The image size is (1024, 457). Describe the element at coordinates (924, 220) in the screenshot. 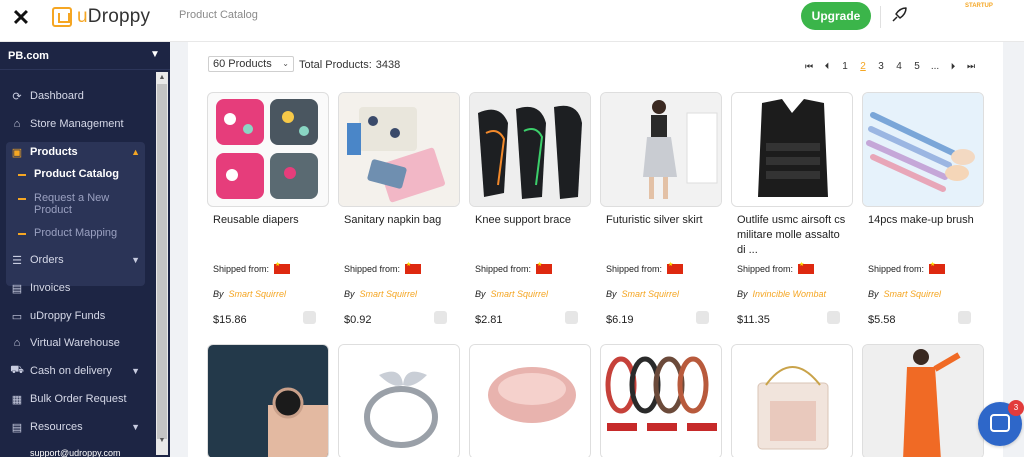

I see `product-title: 14pcs make-up brush` at that location.